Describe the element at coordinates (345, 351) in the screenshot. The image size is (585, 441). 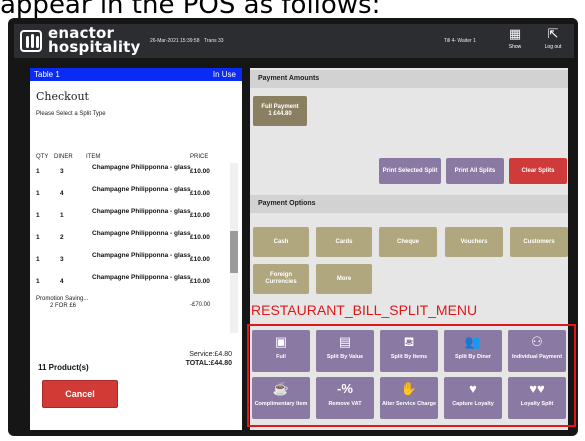
I see `split-by-value-button: ▤ Split By Value` at that location.